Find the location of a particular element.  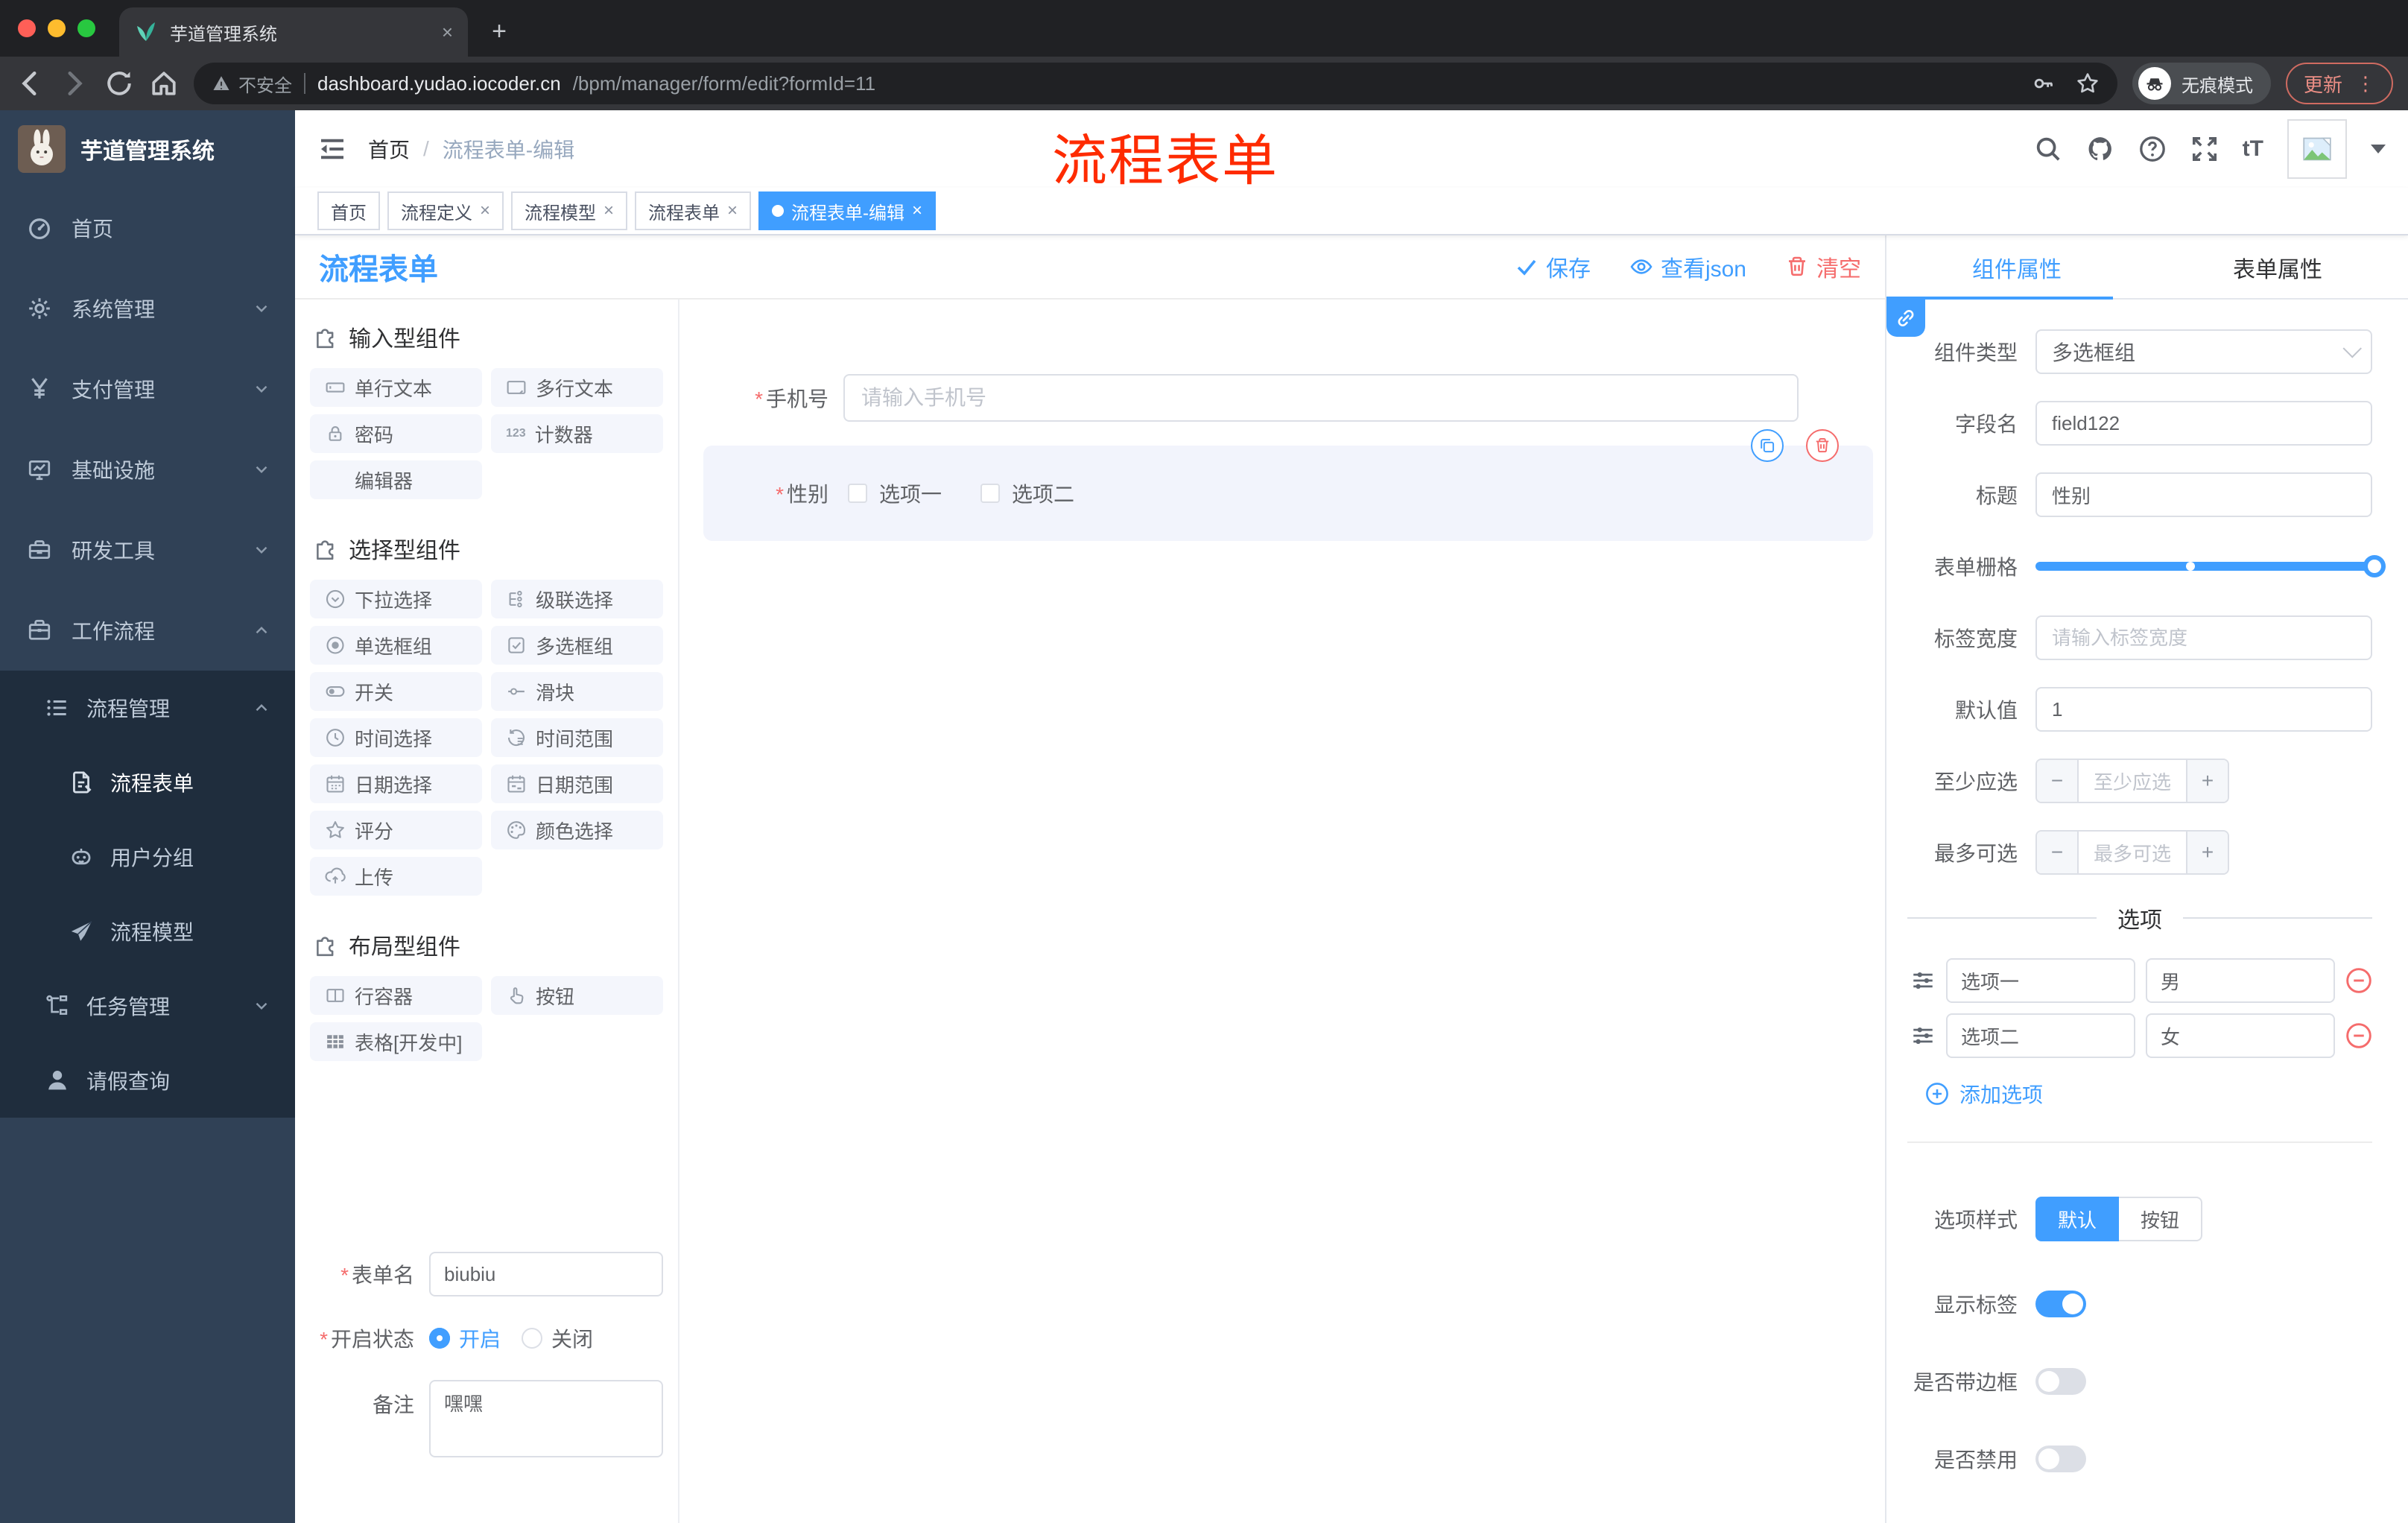

component-multi-line-text: 多行文本 is located at coordinates (577, 388).